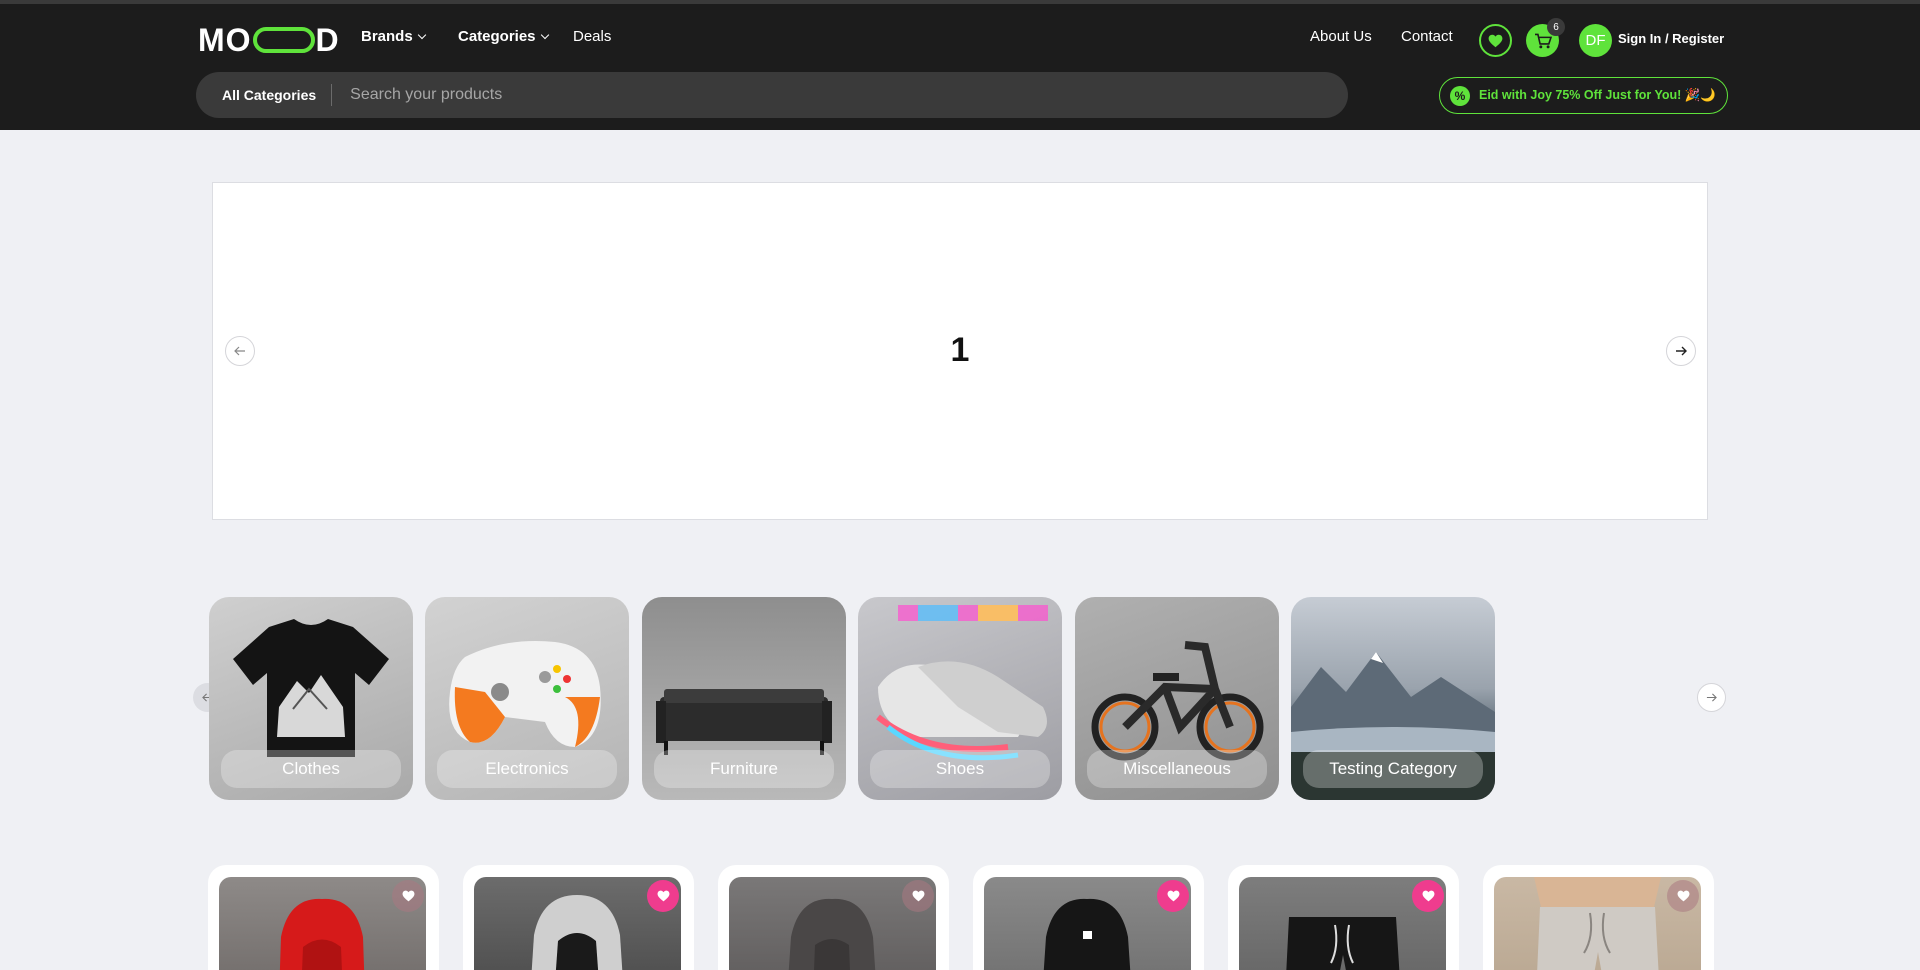 The height and width of the screenshot is (970, 1920). I want to click on arrow-left-icon, so click(239, 351).